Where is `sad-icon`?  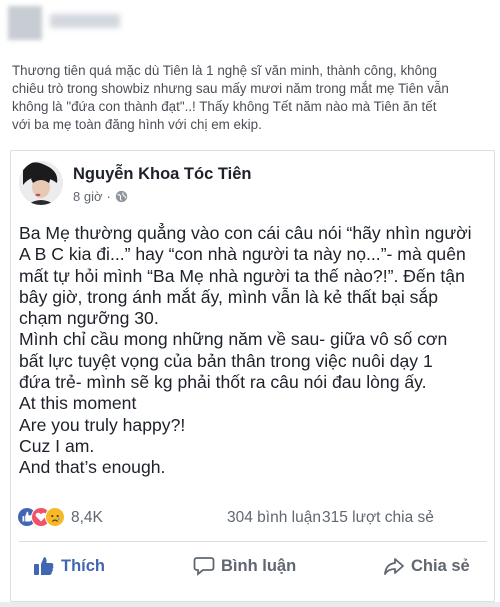 sad-icon is located at coordinates (55, 517).